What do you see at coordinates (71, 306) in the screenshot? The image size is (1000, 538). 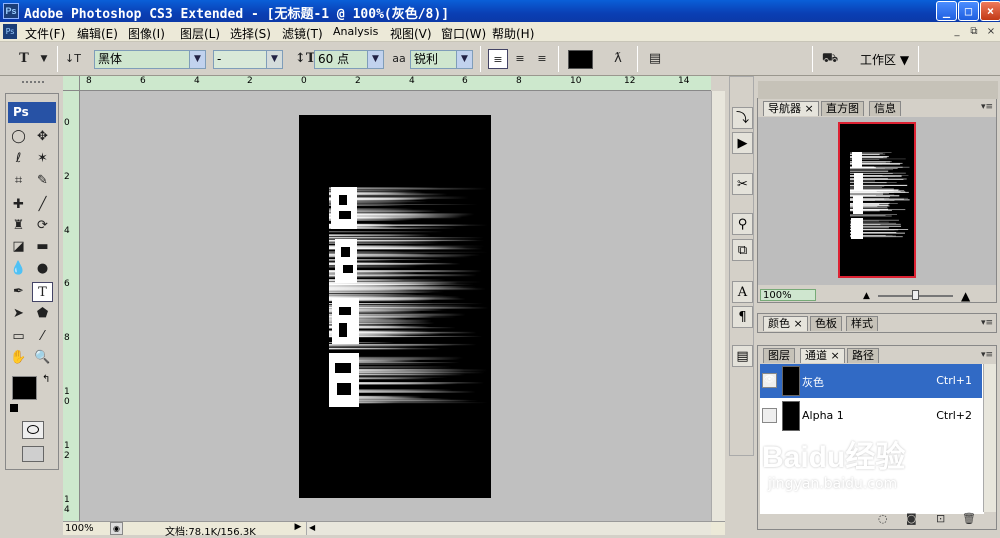 I see `ruler-vertical: 0 2 4 6 8 1 0 1 2 1 4` at bounding box center [71, 306].